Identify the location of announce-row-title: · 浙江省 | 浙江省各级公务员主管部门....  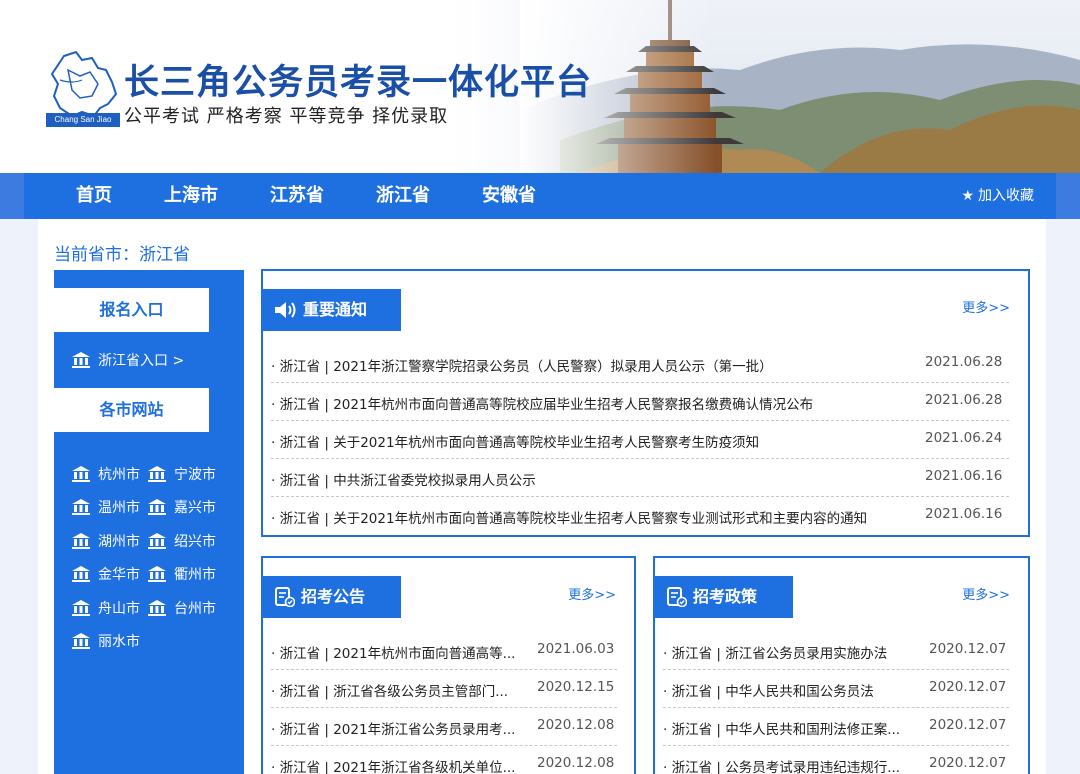
(390, 692).